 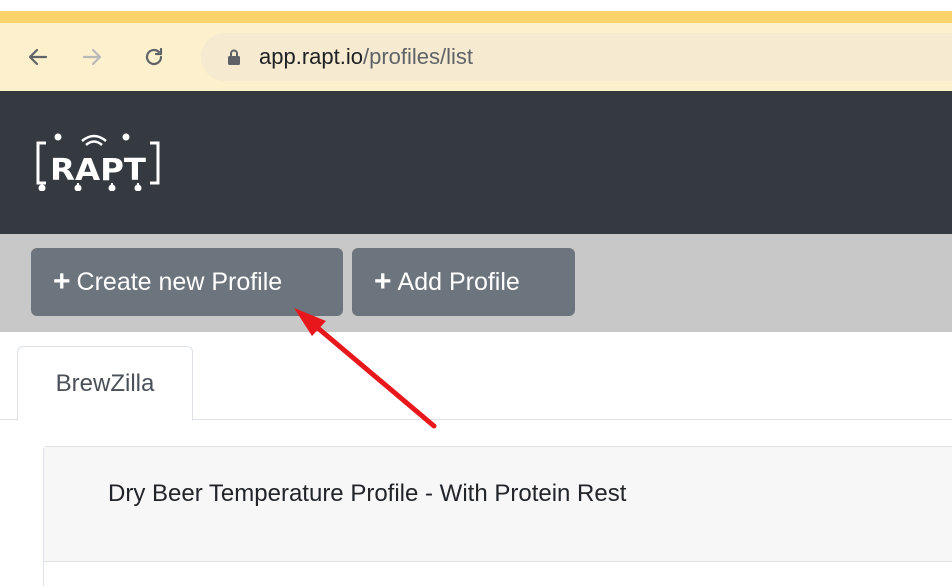 I want to click on address-bar: app.rapt.io/profiles/list, so click(x=576, y=57).